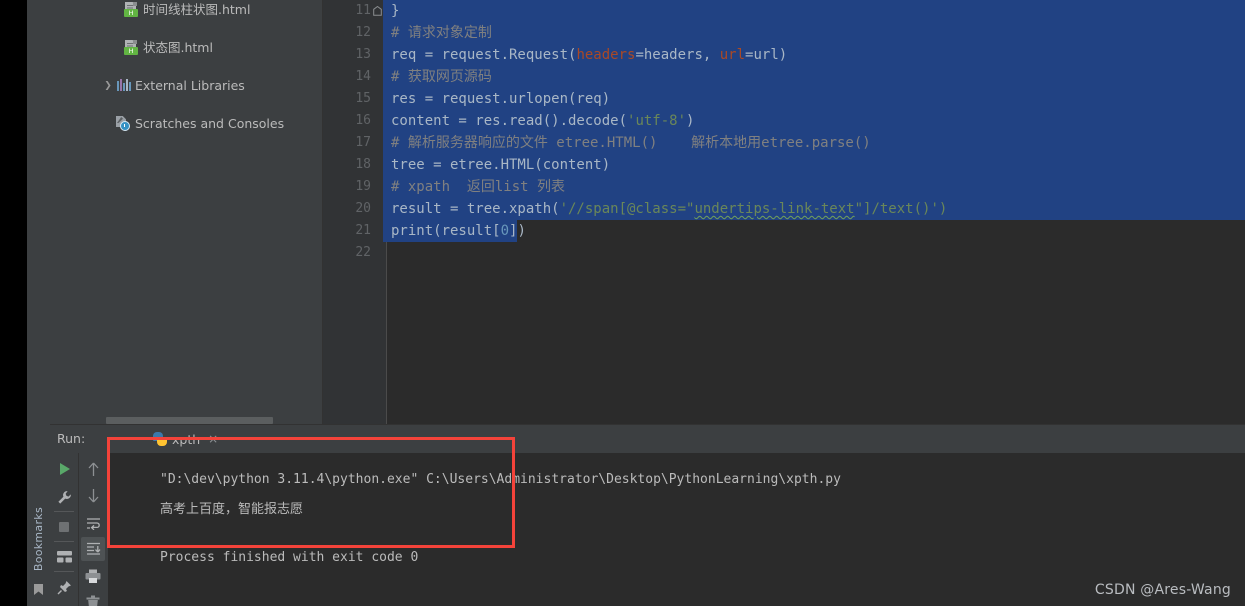  What do you see at coordinates (93, 598) in the screenshot?
I see `trash-icon` at bounding box center [93, 598].